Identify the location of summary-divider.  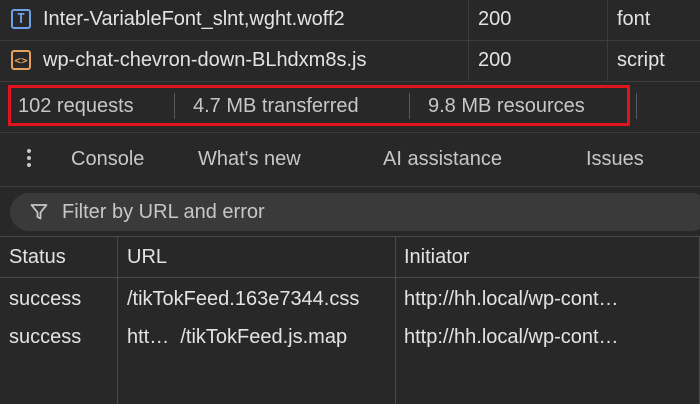
(636, 106).